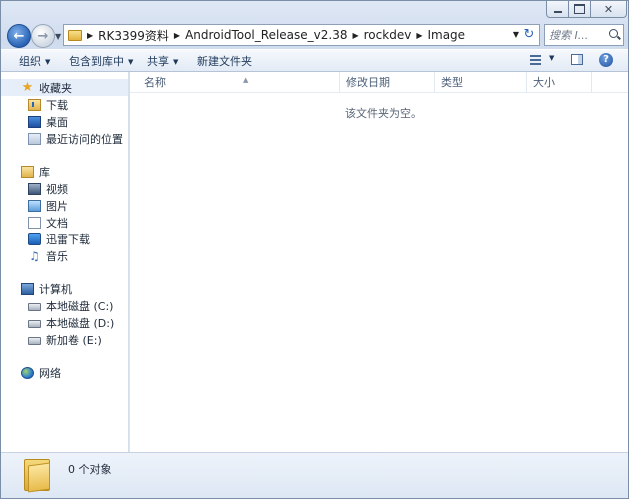 Image resolution: width=629 pixels, height=499 pixels. What do you see at coordinates (55, 88) in the screenshot?
I see `sidebar-item-label: 收藏夹` at bounding box center [55, 88].